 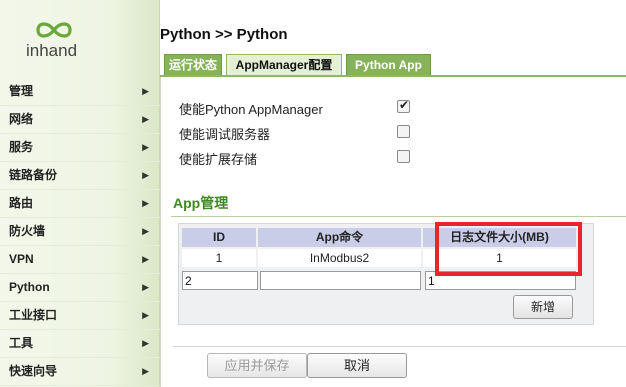 I want to click on sidebar-item-routing: 路由 ▶, so click(x=80, y=204).